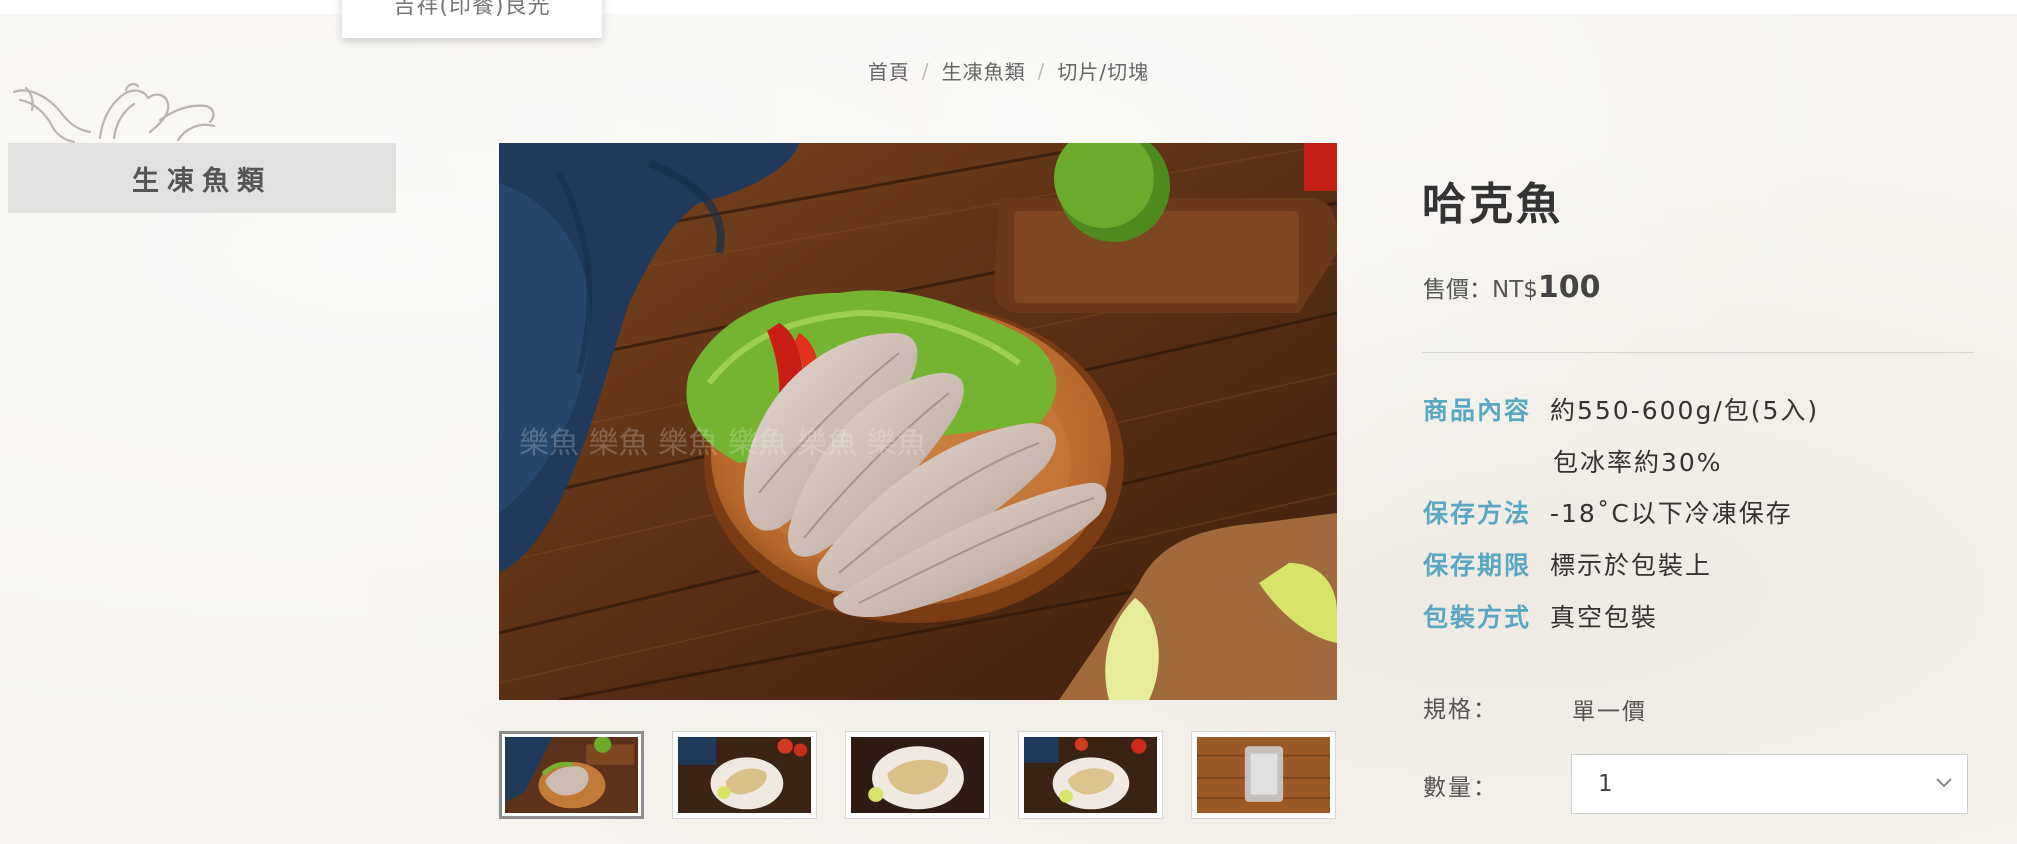 The width and height of the screenshot is (2017, 844). I want to click on spec-label-shelf-life: 保存期限, so click(1477, 565).